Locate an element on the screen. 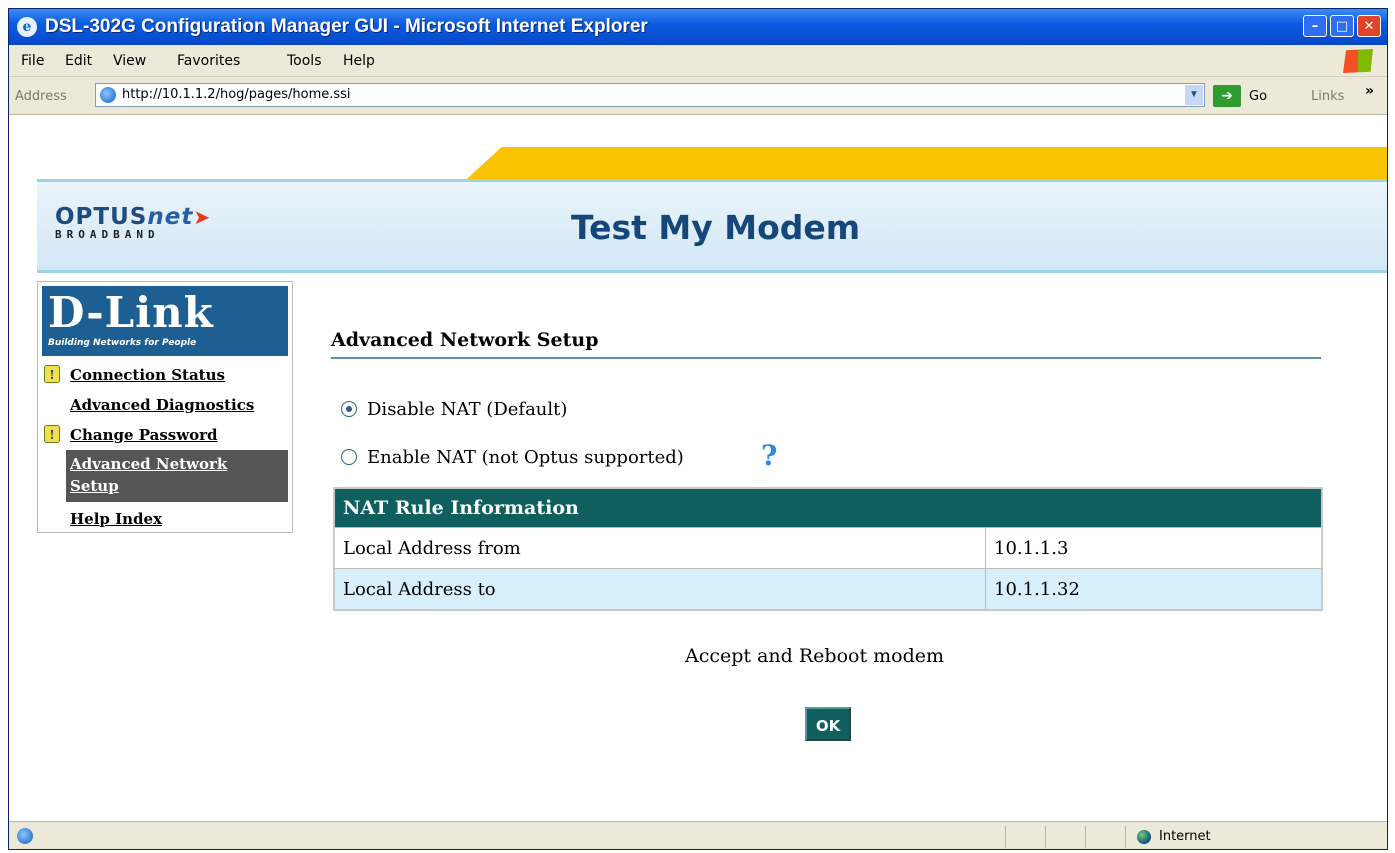 This screenshot has height=853, width=1395. globe-icon is located at coordinates (1144, 837).